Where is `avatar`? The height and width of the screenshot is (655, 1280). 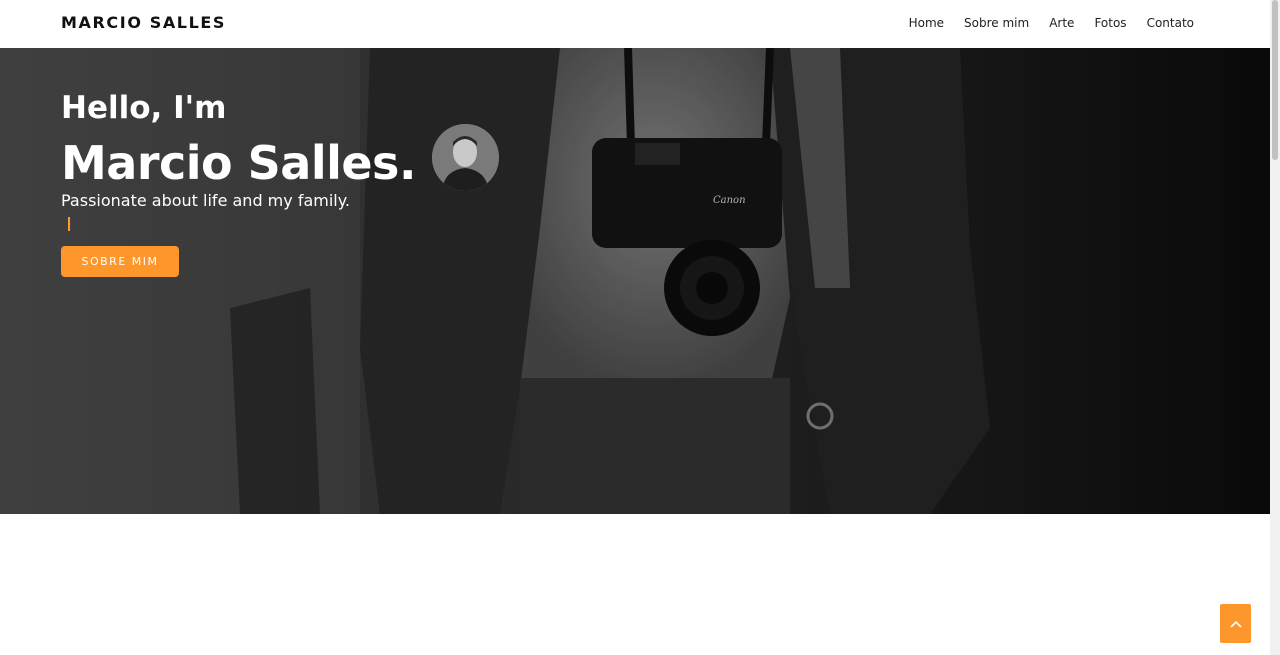
avatar is located at coordinates (465, 157).